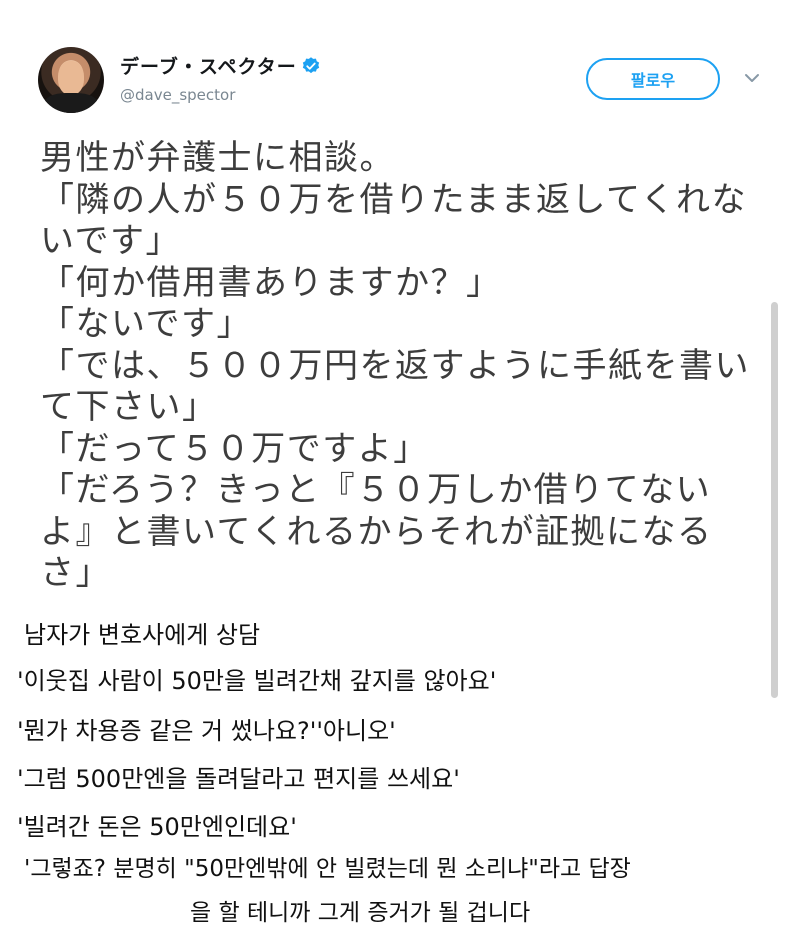  I want to click on tweet-line: て下さい」, so click(129, 407).